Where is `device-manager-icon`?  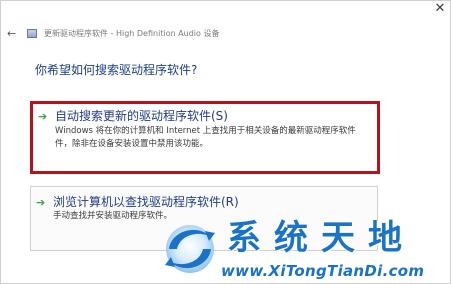
device-manager-icon is located at coordinates (32, 33).